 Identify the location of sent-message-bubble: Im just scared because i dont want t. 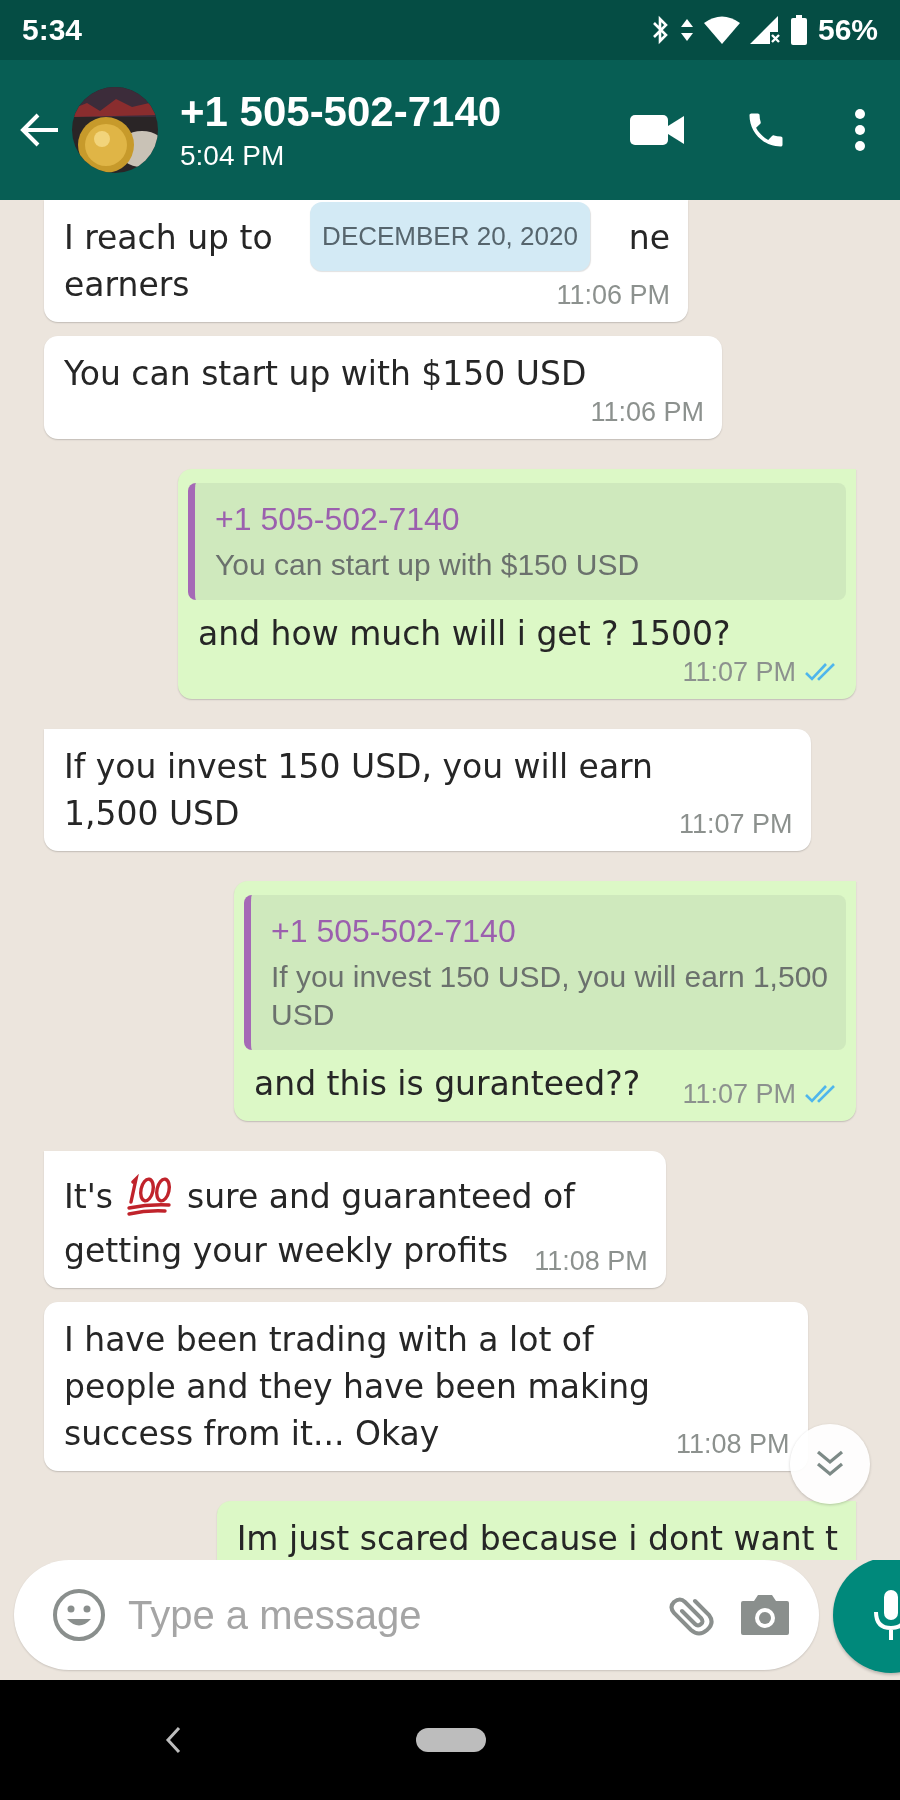
(536, 1530).